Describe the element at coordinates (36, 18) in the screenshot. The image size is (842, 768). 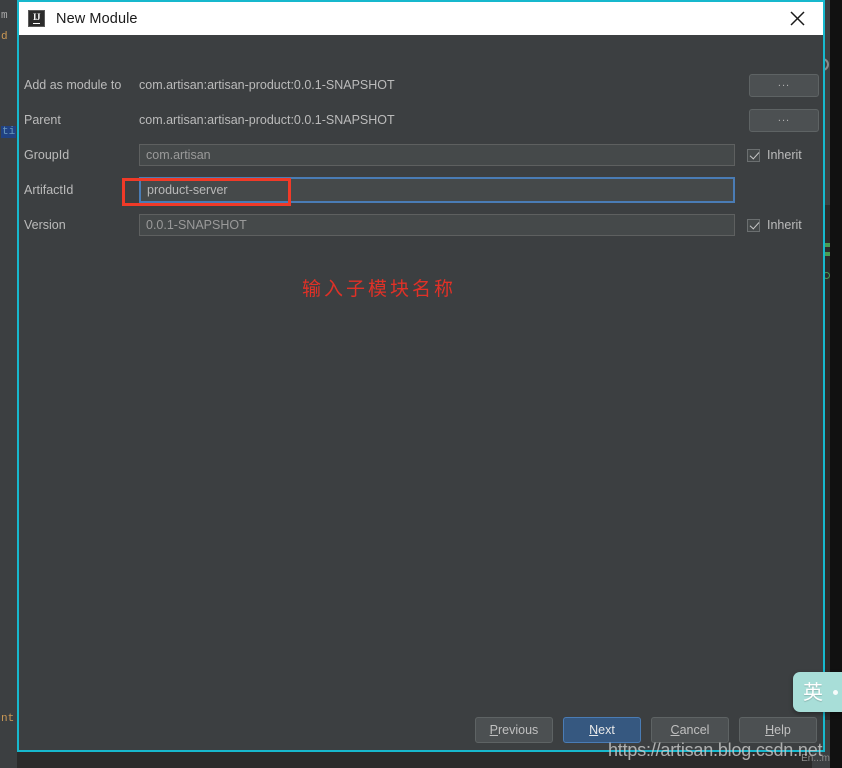
I see `intellij-idea-icon: IJ` at that location.